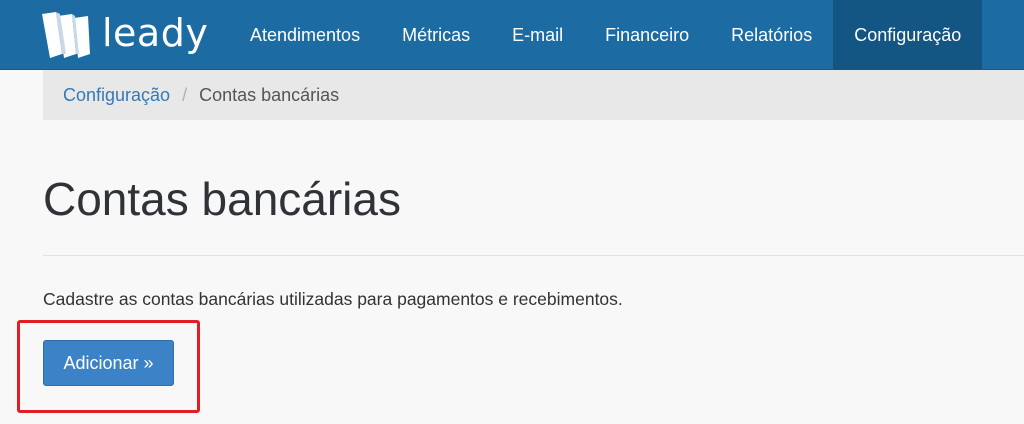  What do you see at coordinates (771, 35) in the screenshot?
I see `nav-item-relatorios: Relatórios` at bounding box center [771, 35].